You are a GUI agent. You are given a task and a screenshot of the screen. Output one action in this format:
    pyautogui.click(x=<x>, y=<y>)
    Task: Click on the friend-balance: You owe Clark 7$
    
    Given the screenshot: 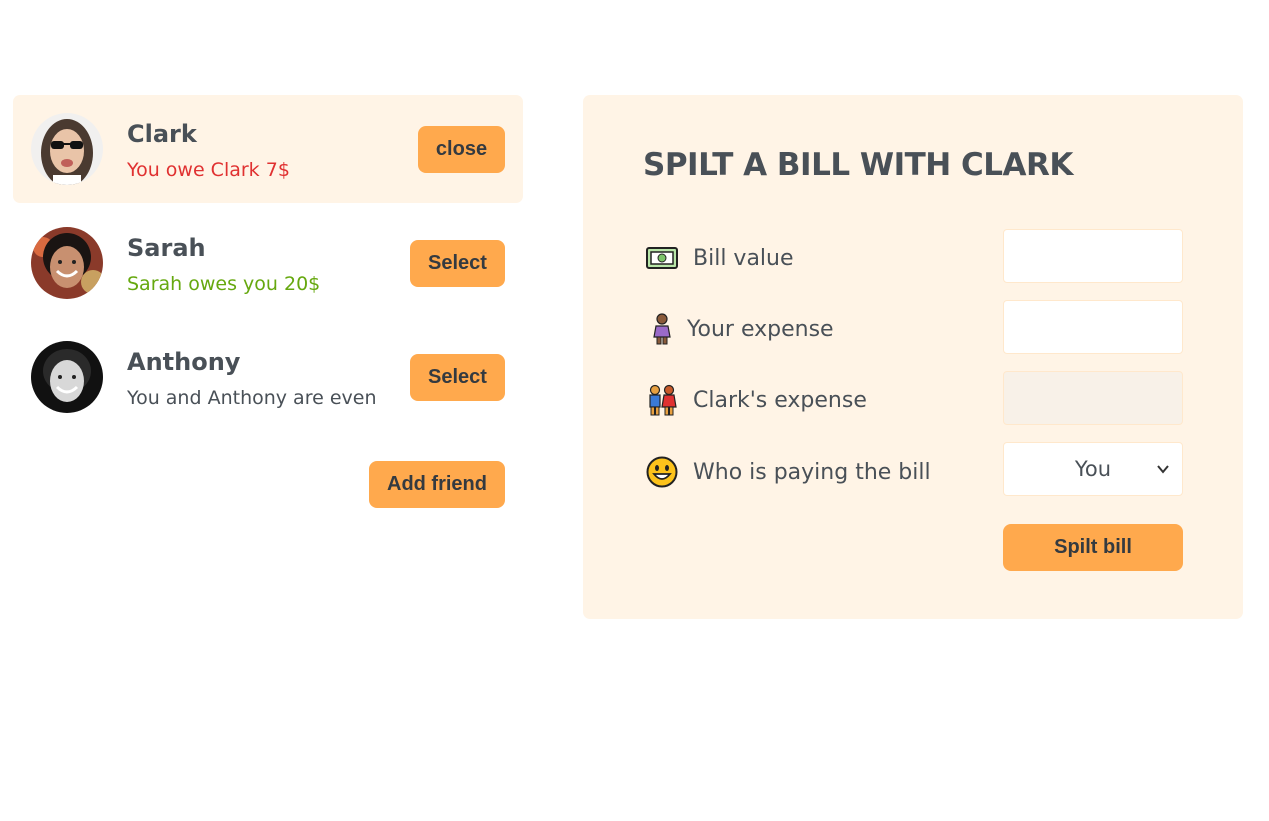 What is the action you would take?
    pyautogui.click(x=208, y=170)
    